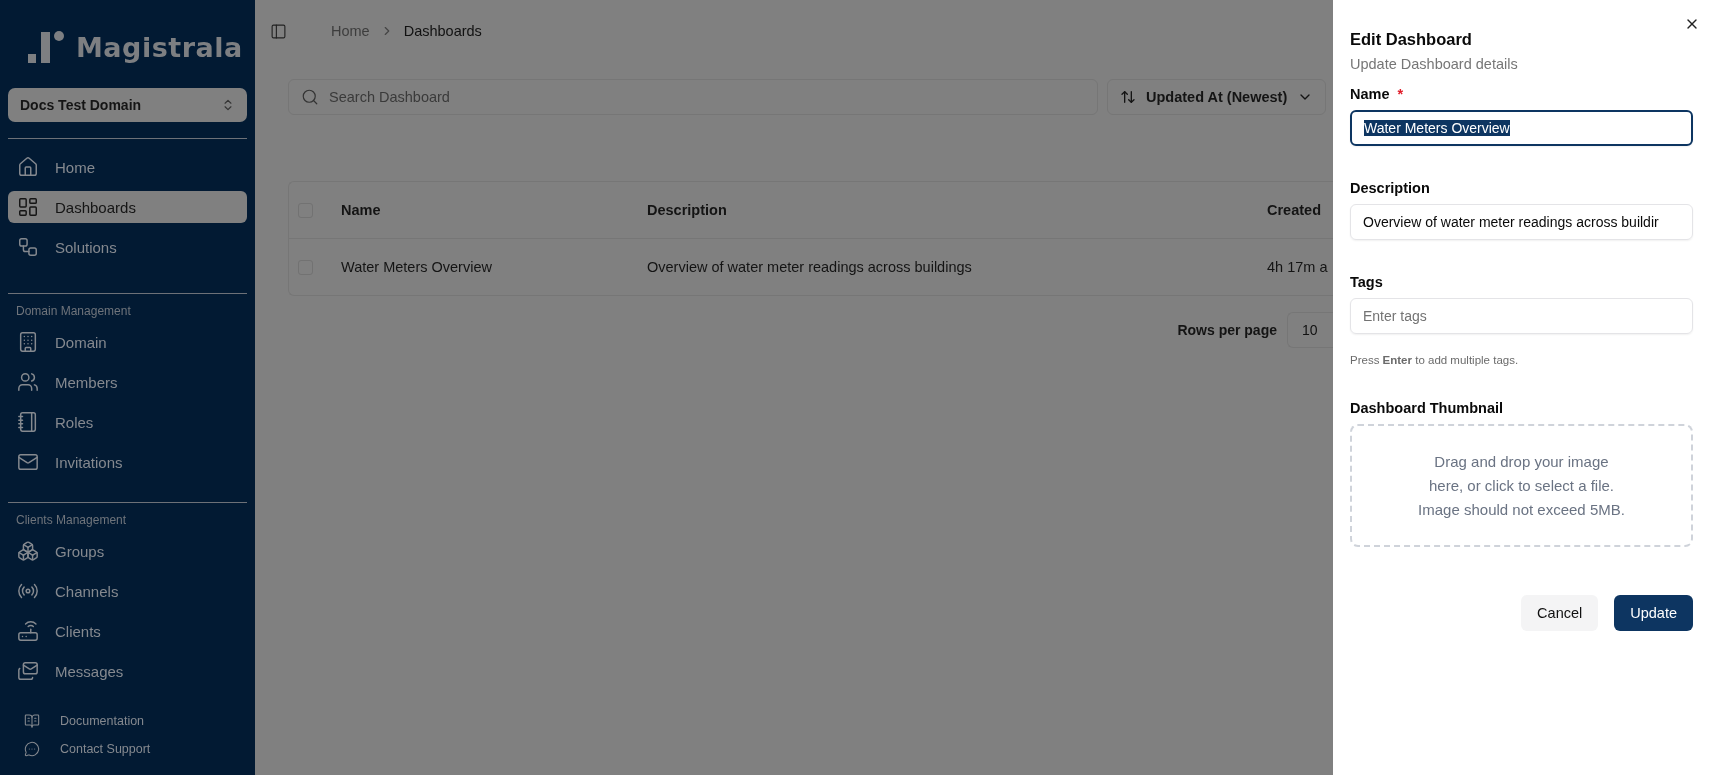 The image size is (1717, 775). Describe the element at coordinates (1298, 267) in the screenshot. I see `table-cell-text: 4h 17m a` at that location.